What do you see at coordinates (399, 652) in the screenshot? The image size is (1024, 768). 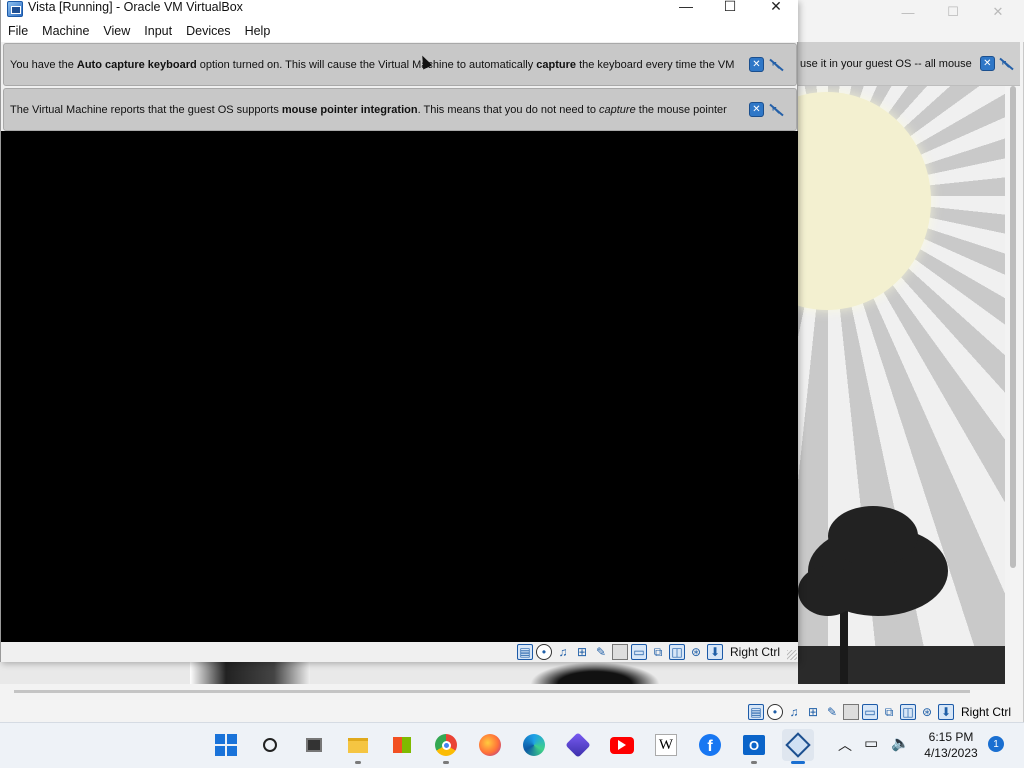 I see `status-bar: ▤ • ♫ ⊞ ✎ ▭ ⧉ ◫ ⊛ ⬇ Right Ctrl` at bounding box center [399, 652].